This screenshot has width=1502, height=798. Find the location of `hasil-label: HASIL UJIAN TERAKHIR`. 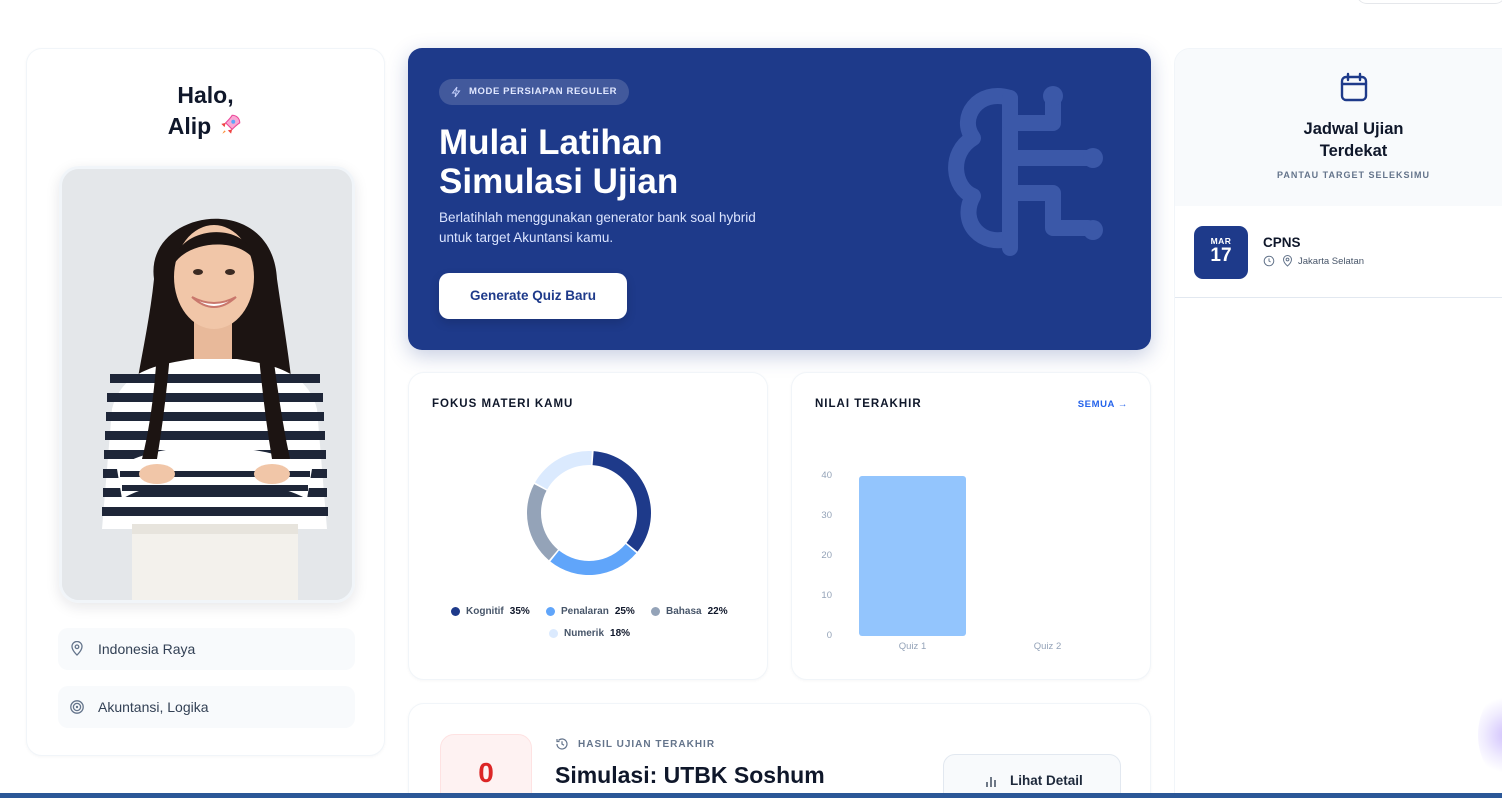

hasil-label: HASIL UJIAN TERAKHIR is located at coordinates (636, 744).